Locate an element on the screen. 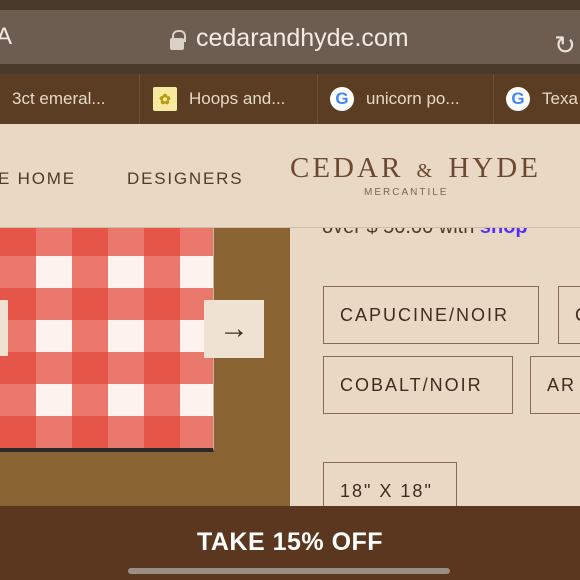 The height and width of the screenshot is (580, 580). product-image is located at coordinates (107, 340).